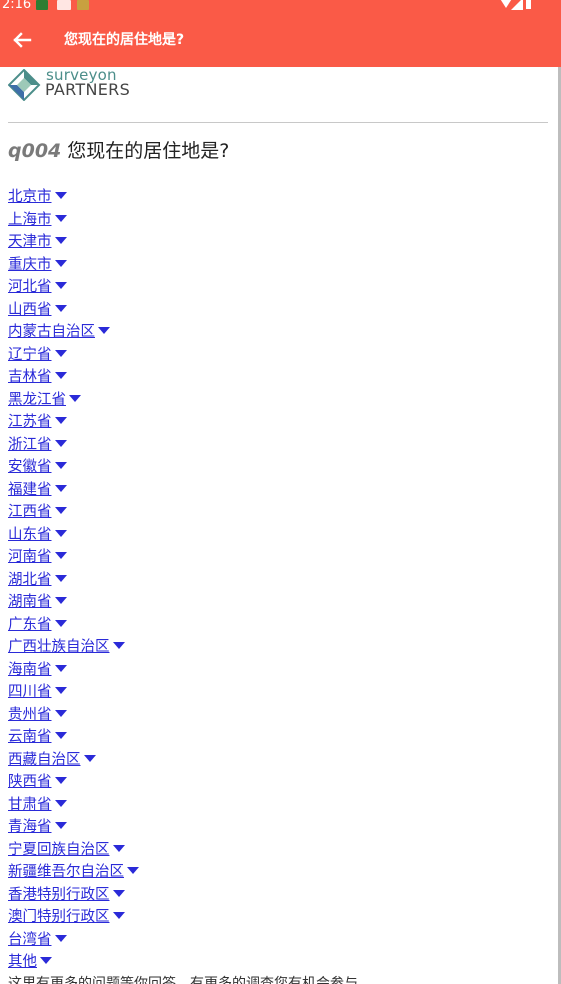 This screenshot has height=984, width=561. I want to click on option-item: 西藏自治区, so click(73, 760).